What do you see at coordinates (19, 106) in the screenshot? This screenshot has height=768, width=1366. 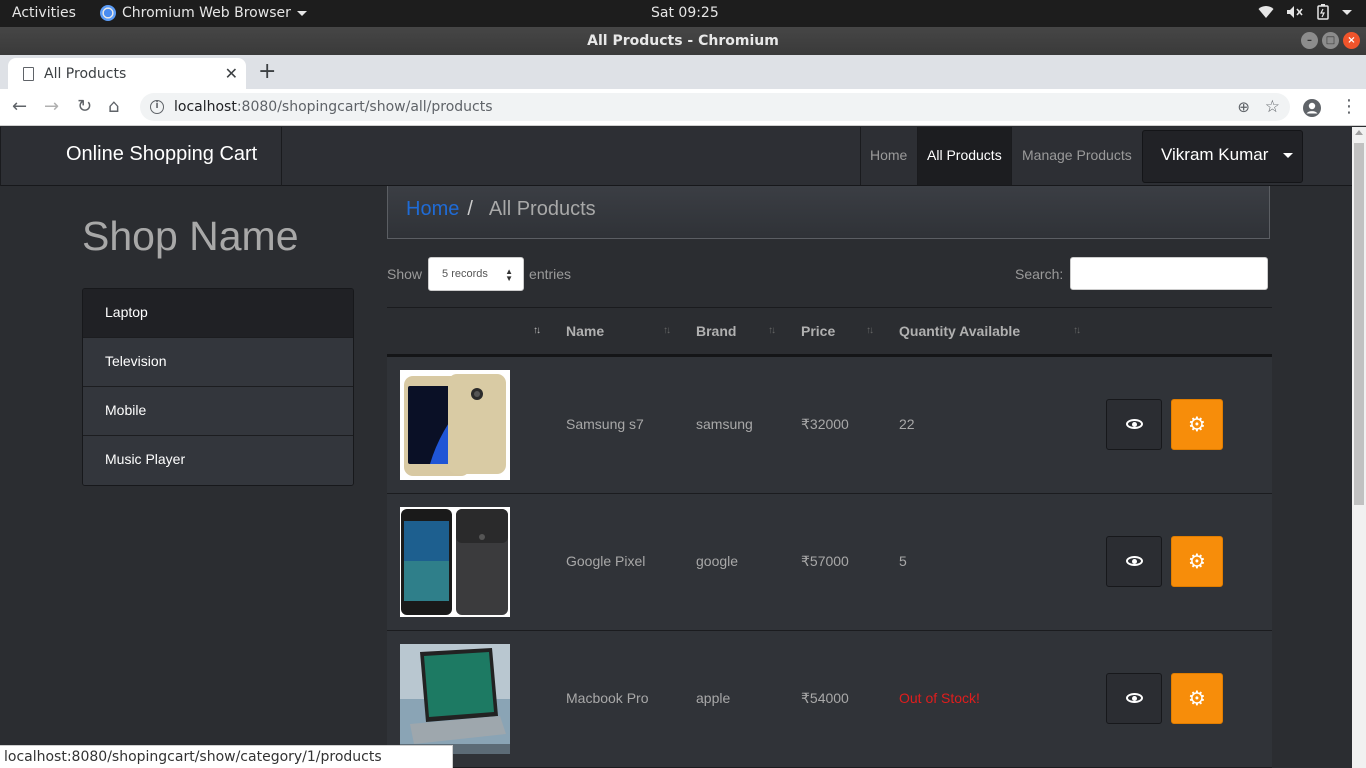 I see `back-icon: ←` at bounding box center [19, 106].